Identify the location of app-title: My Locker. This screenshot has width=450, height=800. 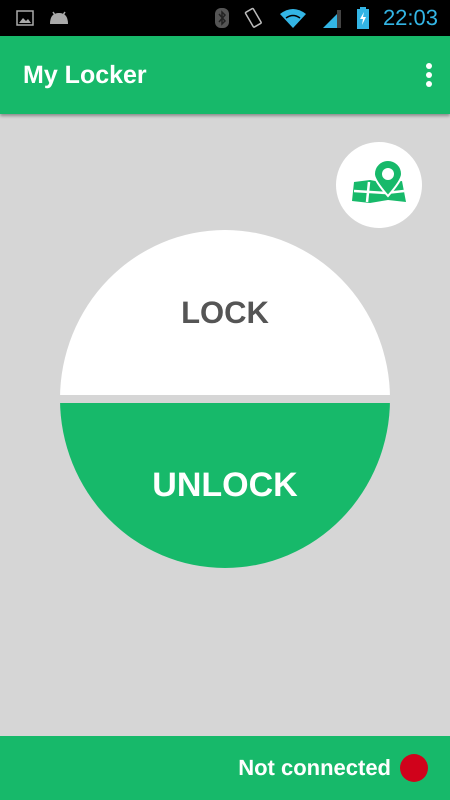
(85, 75).